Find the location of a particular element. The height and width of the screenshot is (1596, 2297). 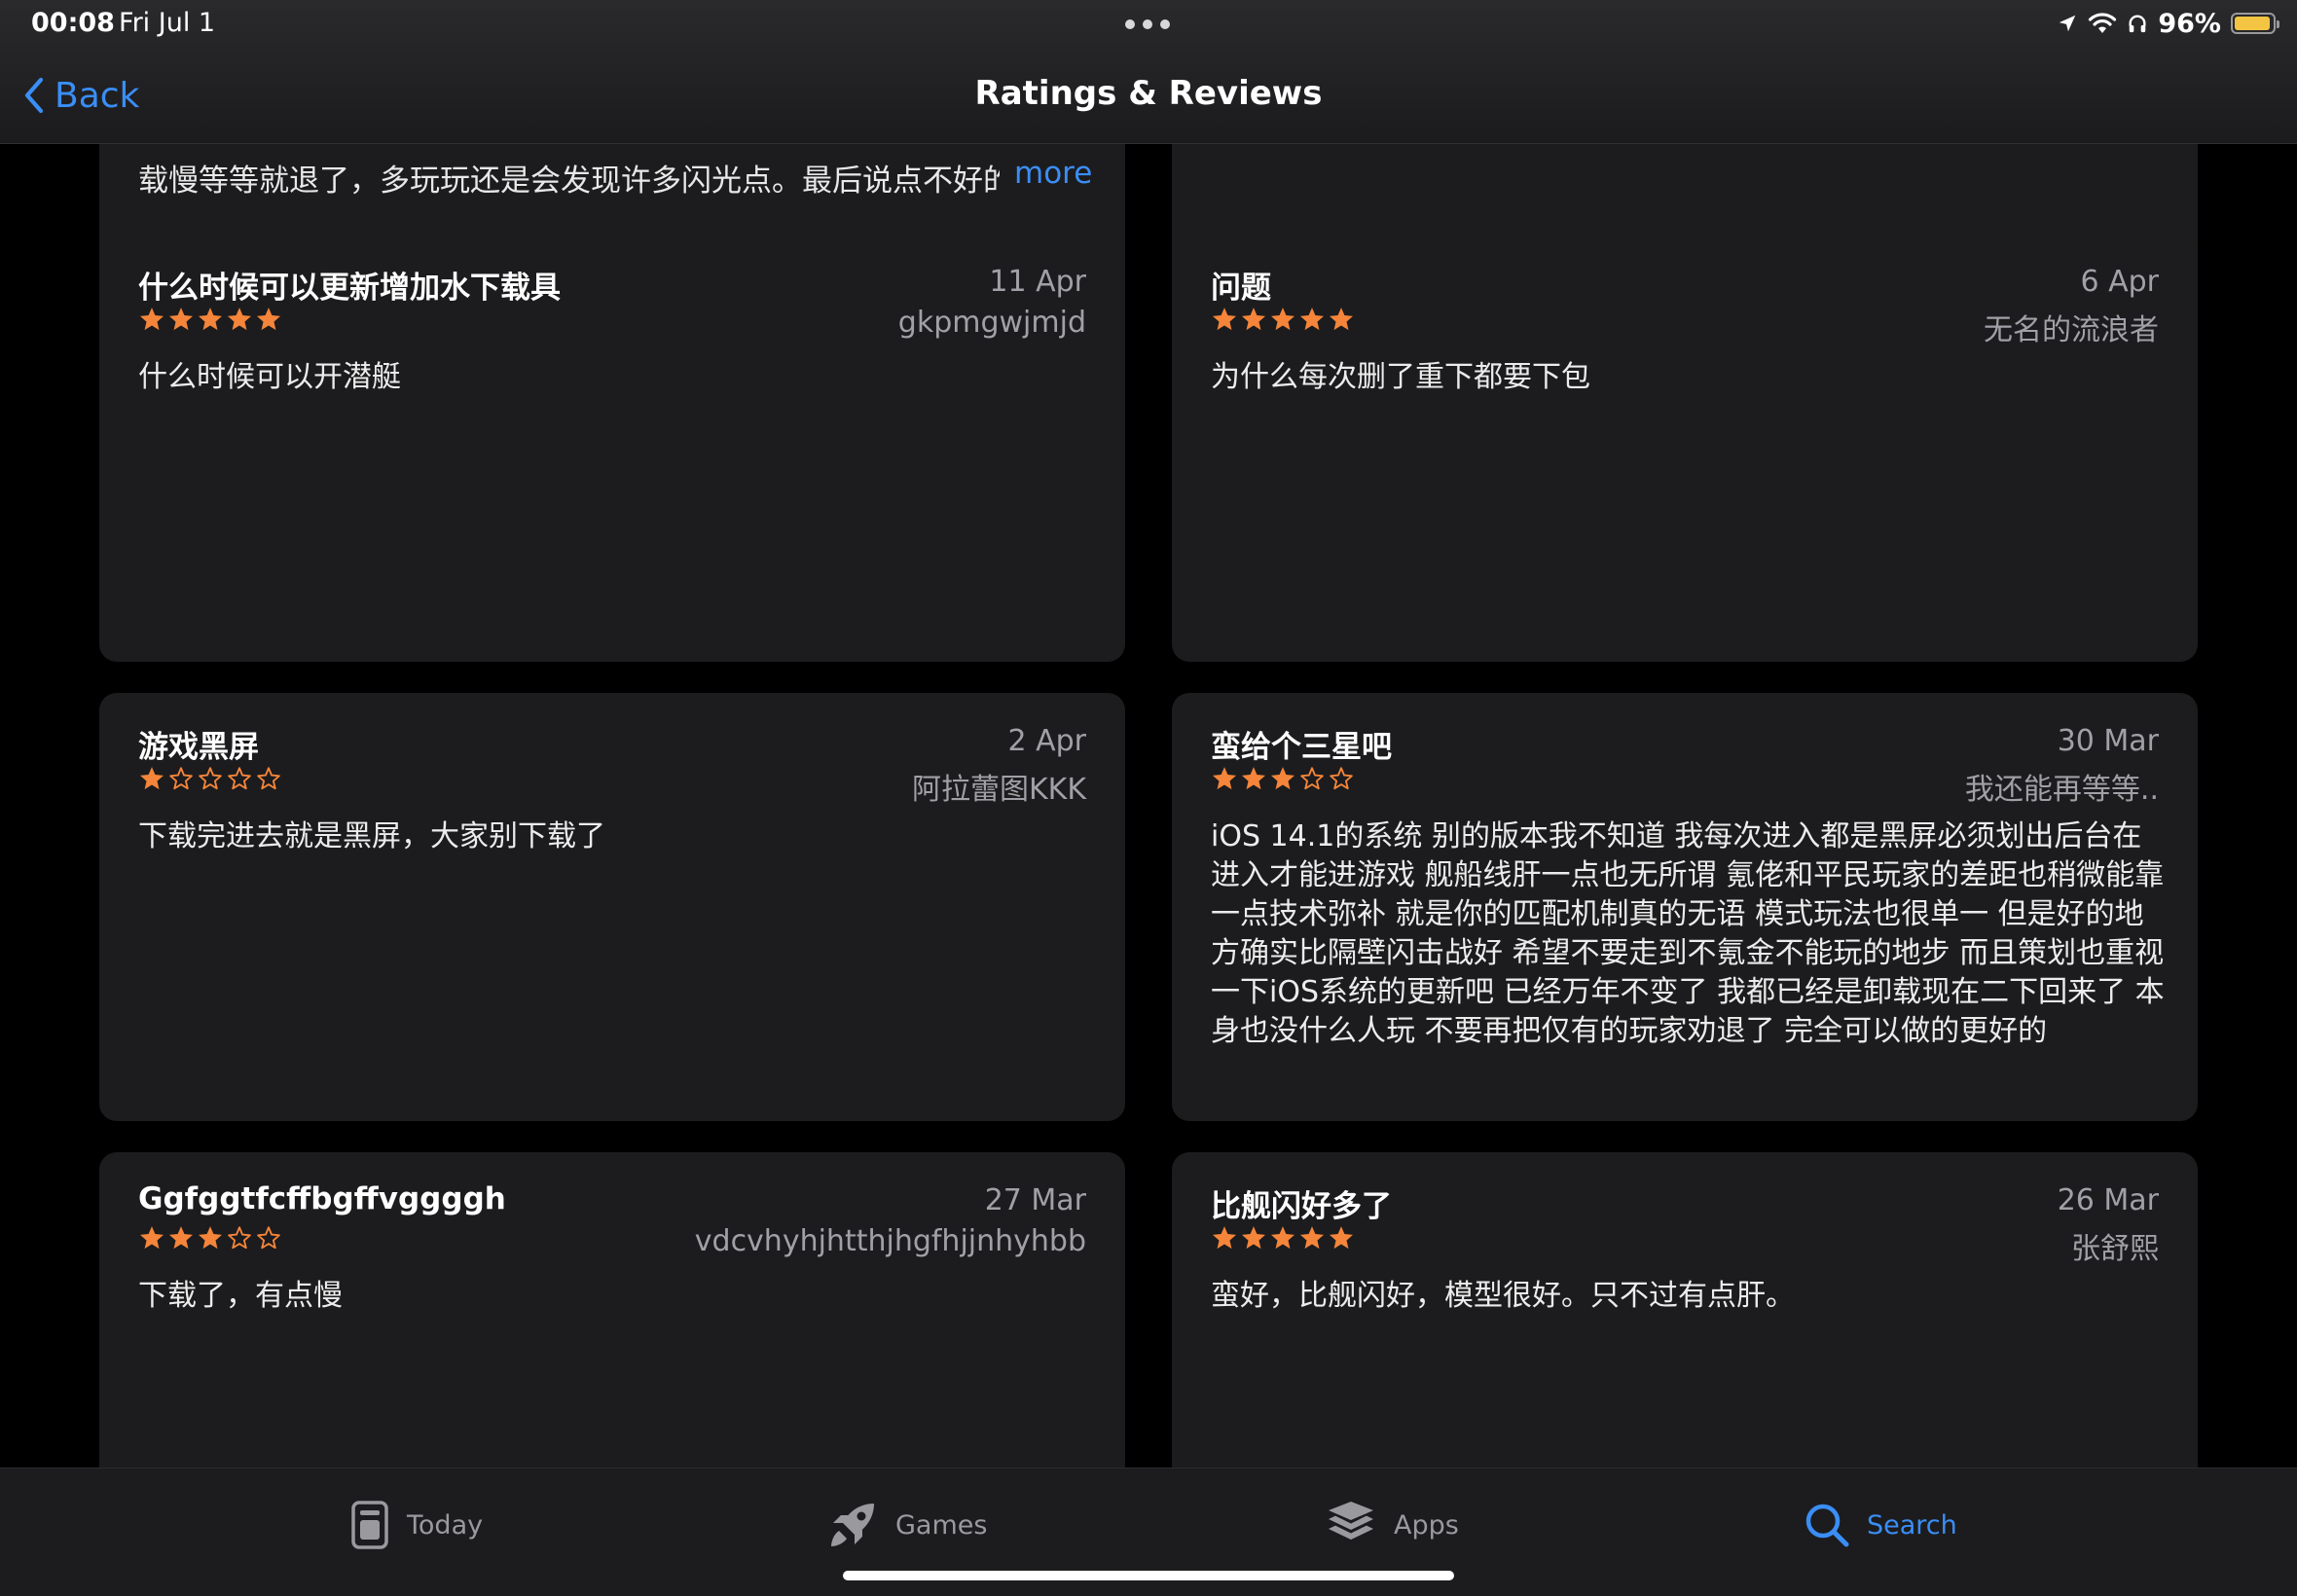

review-body: 为什么每次删了重下都要下包 is located at coordinates (1400, 377).